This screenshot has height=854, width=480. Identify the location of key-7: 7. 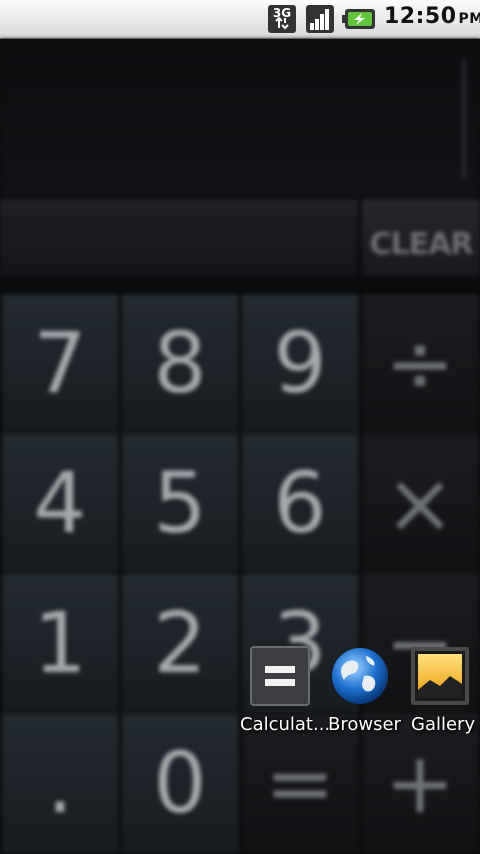
(61, 364).